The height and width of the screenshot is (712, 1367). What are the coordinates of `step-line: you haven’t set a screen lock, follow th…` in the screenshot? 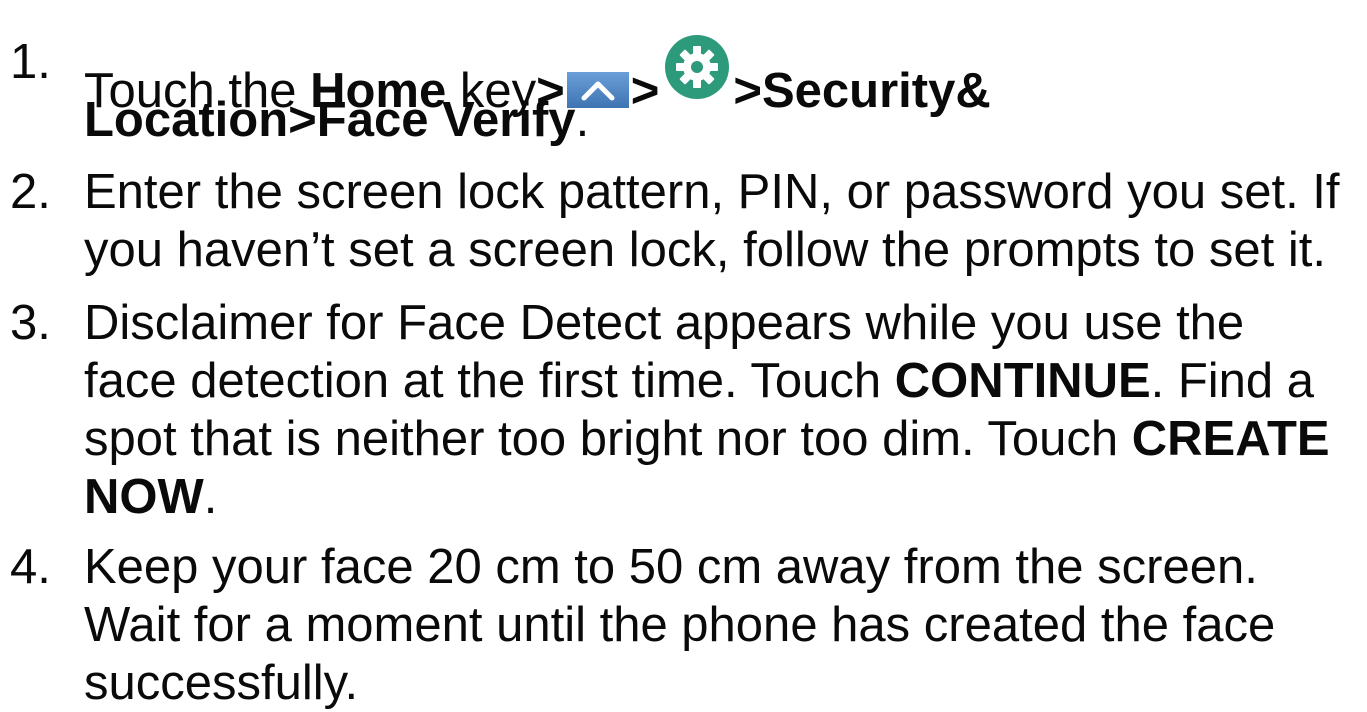 It's located at (705, 250).